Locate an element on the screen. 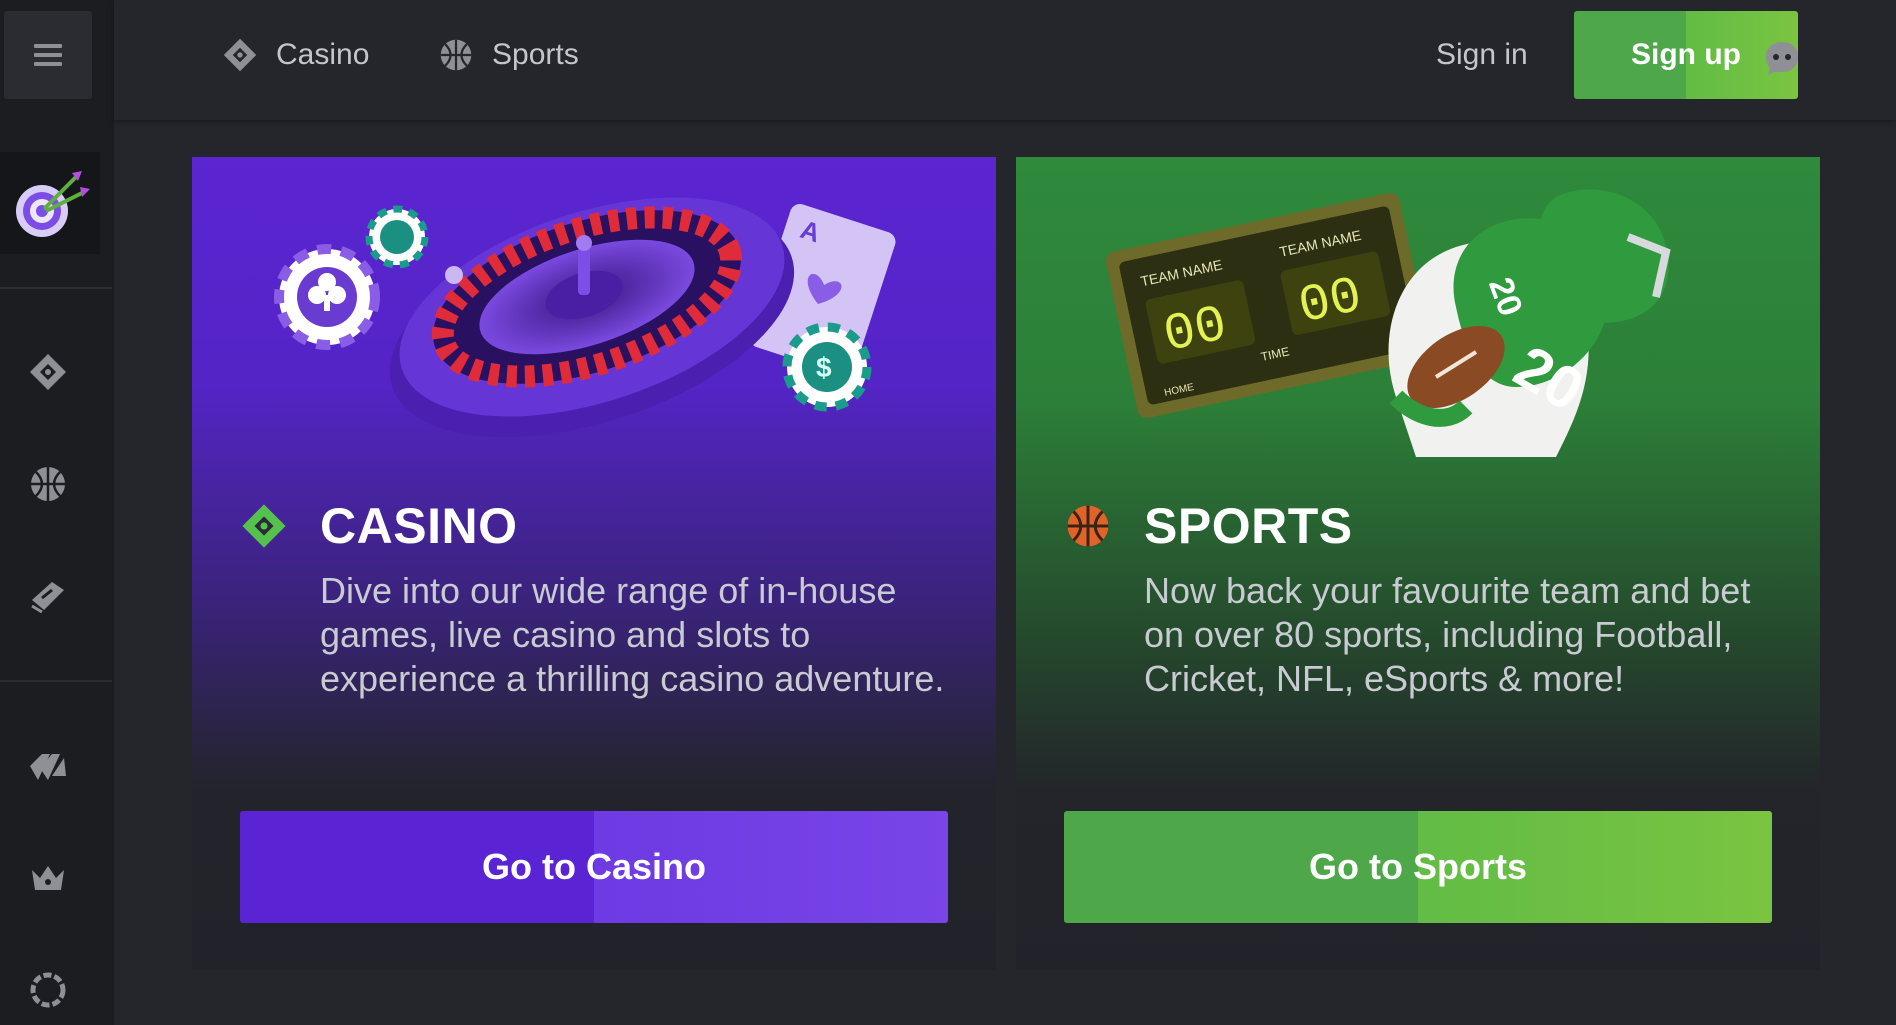 Image resolution: width=1896 pixels, height=1025 pixels. sidebar-item-sports is located at coordinates (48, 484).